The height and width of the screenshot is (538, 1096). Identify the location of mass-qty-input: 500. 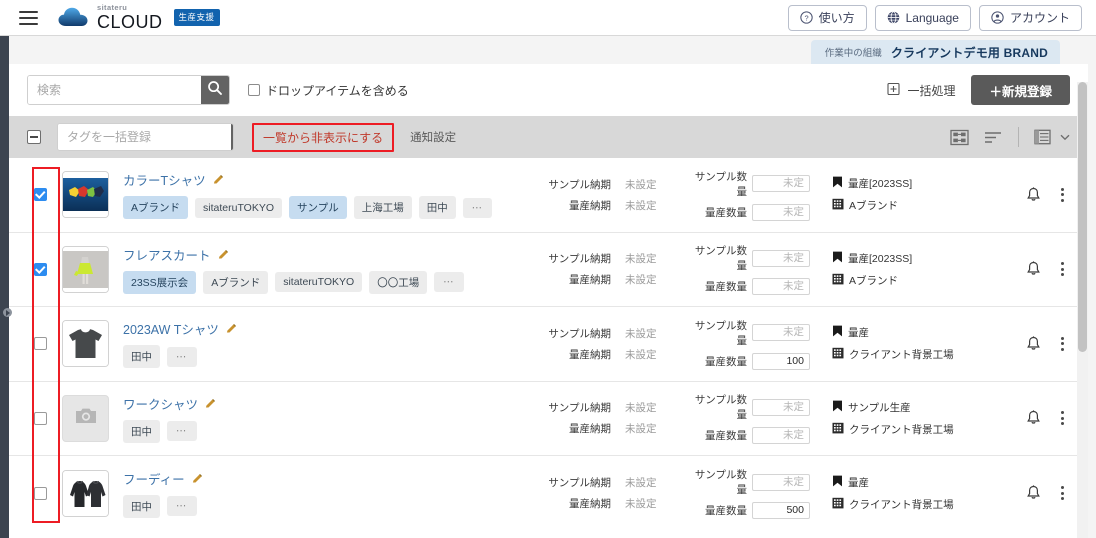
(781, 511).